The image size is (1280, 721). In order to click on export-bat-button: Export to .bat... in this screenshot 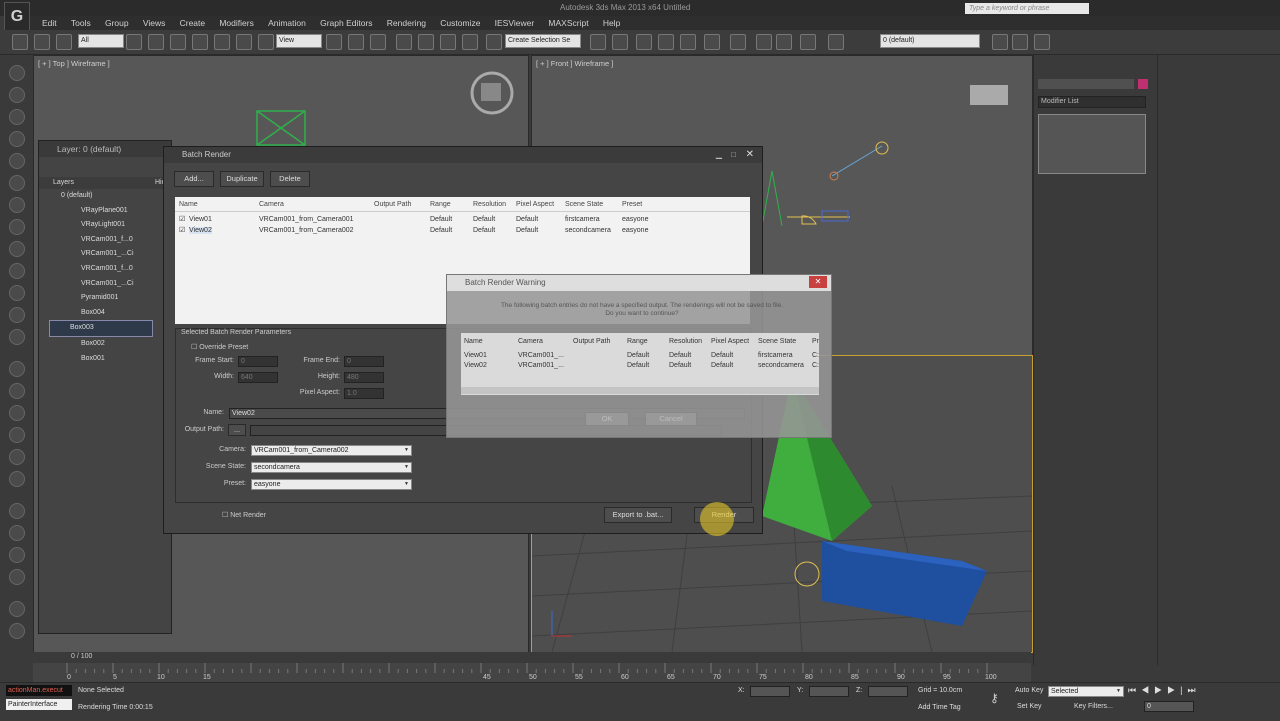, I will do `click(638, 515)`.